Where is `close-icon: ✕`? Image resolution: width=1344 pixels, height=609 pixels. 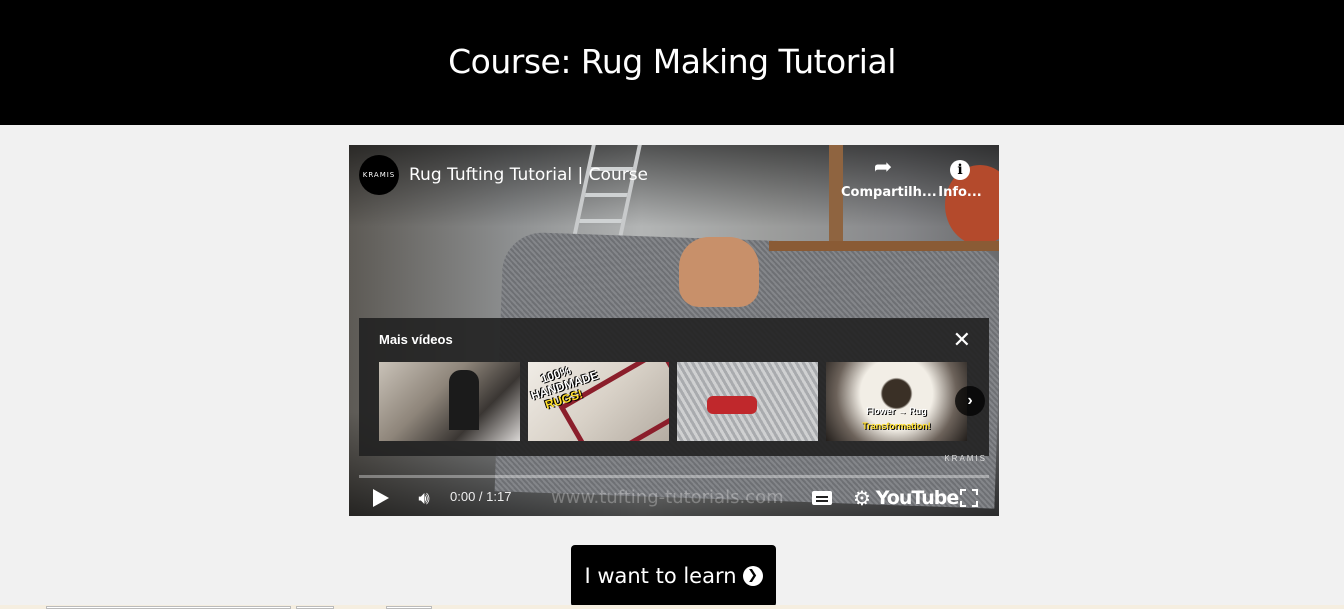
close-icon: ✕ is located at coordinates (962, 340).